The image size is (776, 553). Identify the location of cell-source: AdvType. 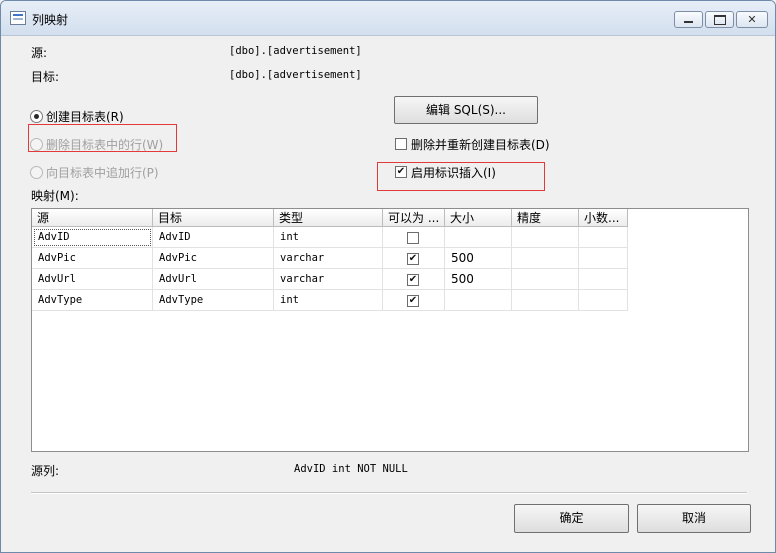
(92, 300).